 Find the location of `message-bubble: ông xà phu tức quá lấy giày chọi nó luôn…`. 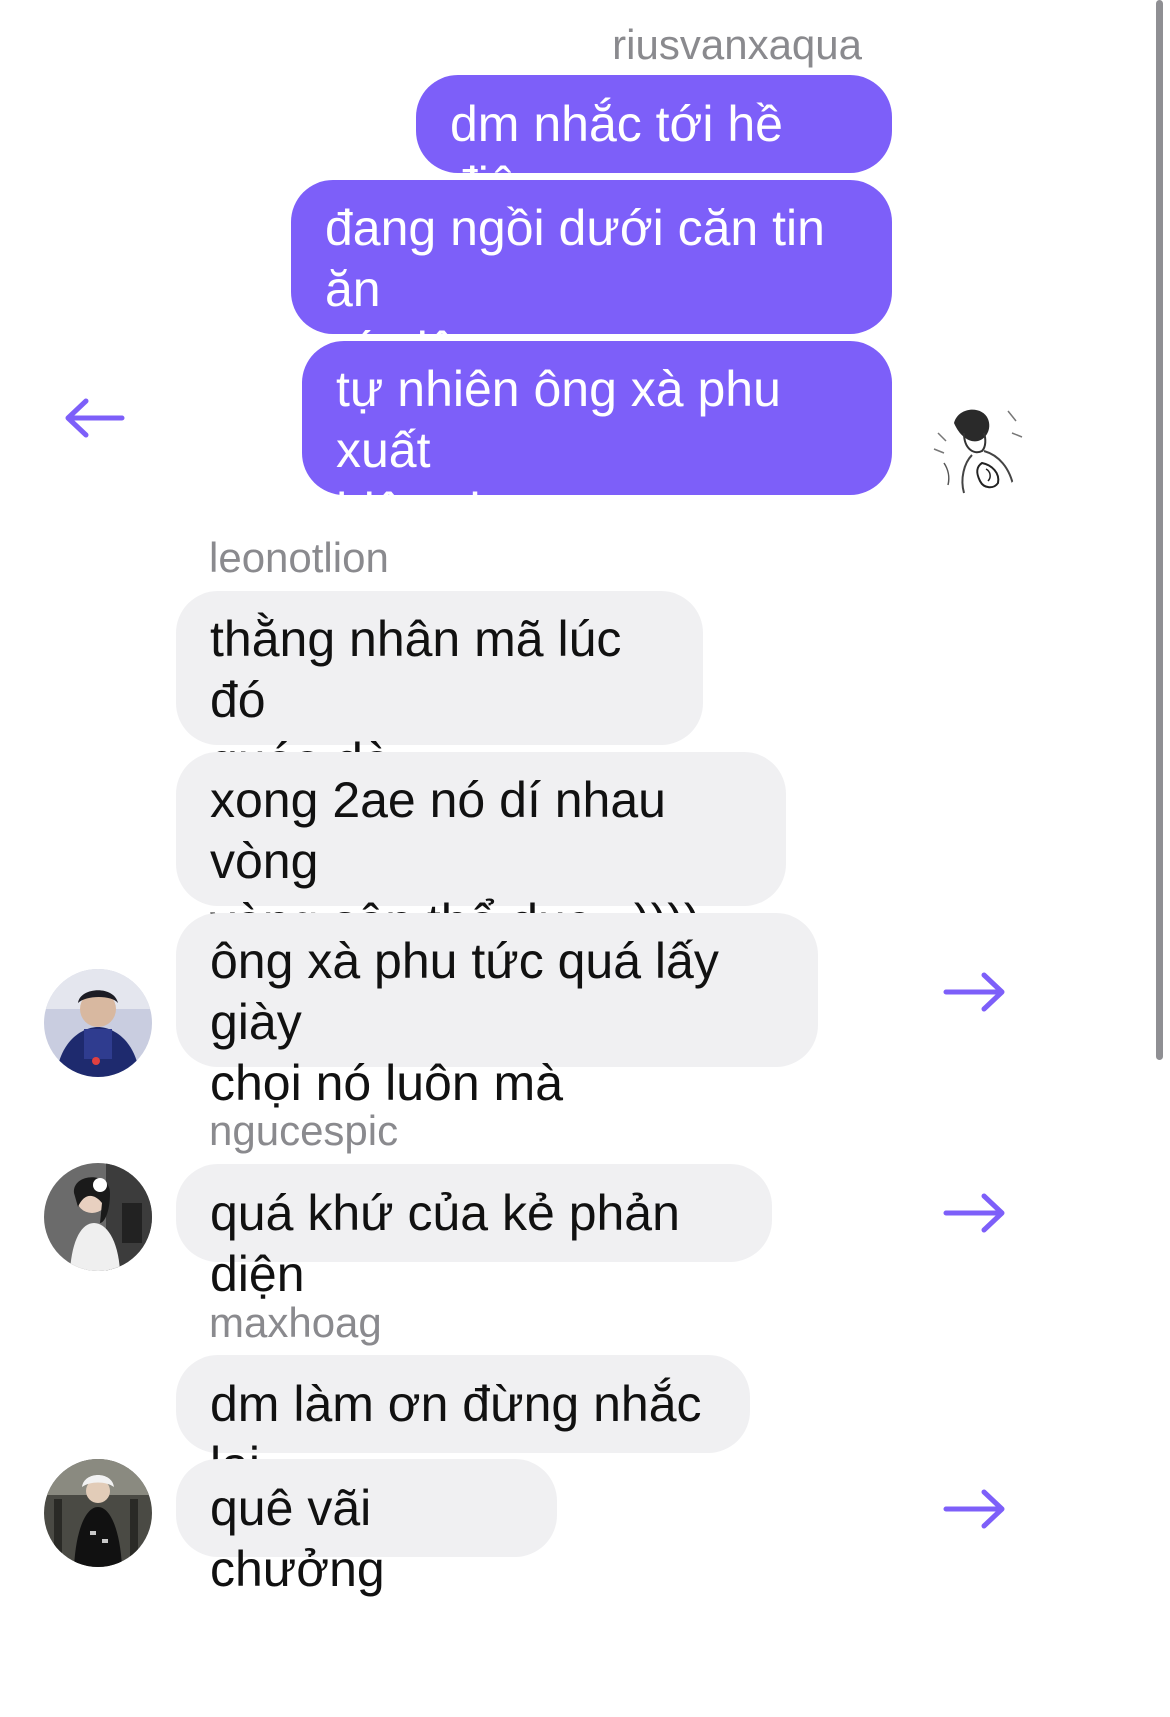

message-bubble: ông xà phu tức quá lấy giày chọi nó luôn… is located at coordinates (497, 1012).